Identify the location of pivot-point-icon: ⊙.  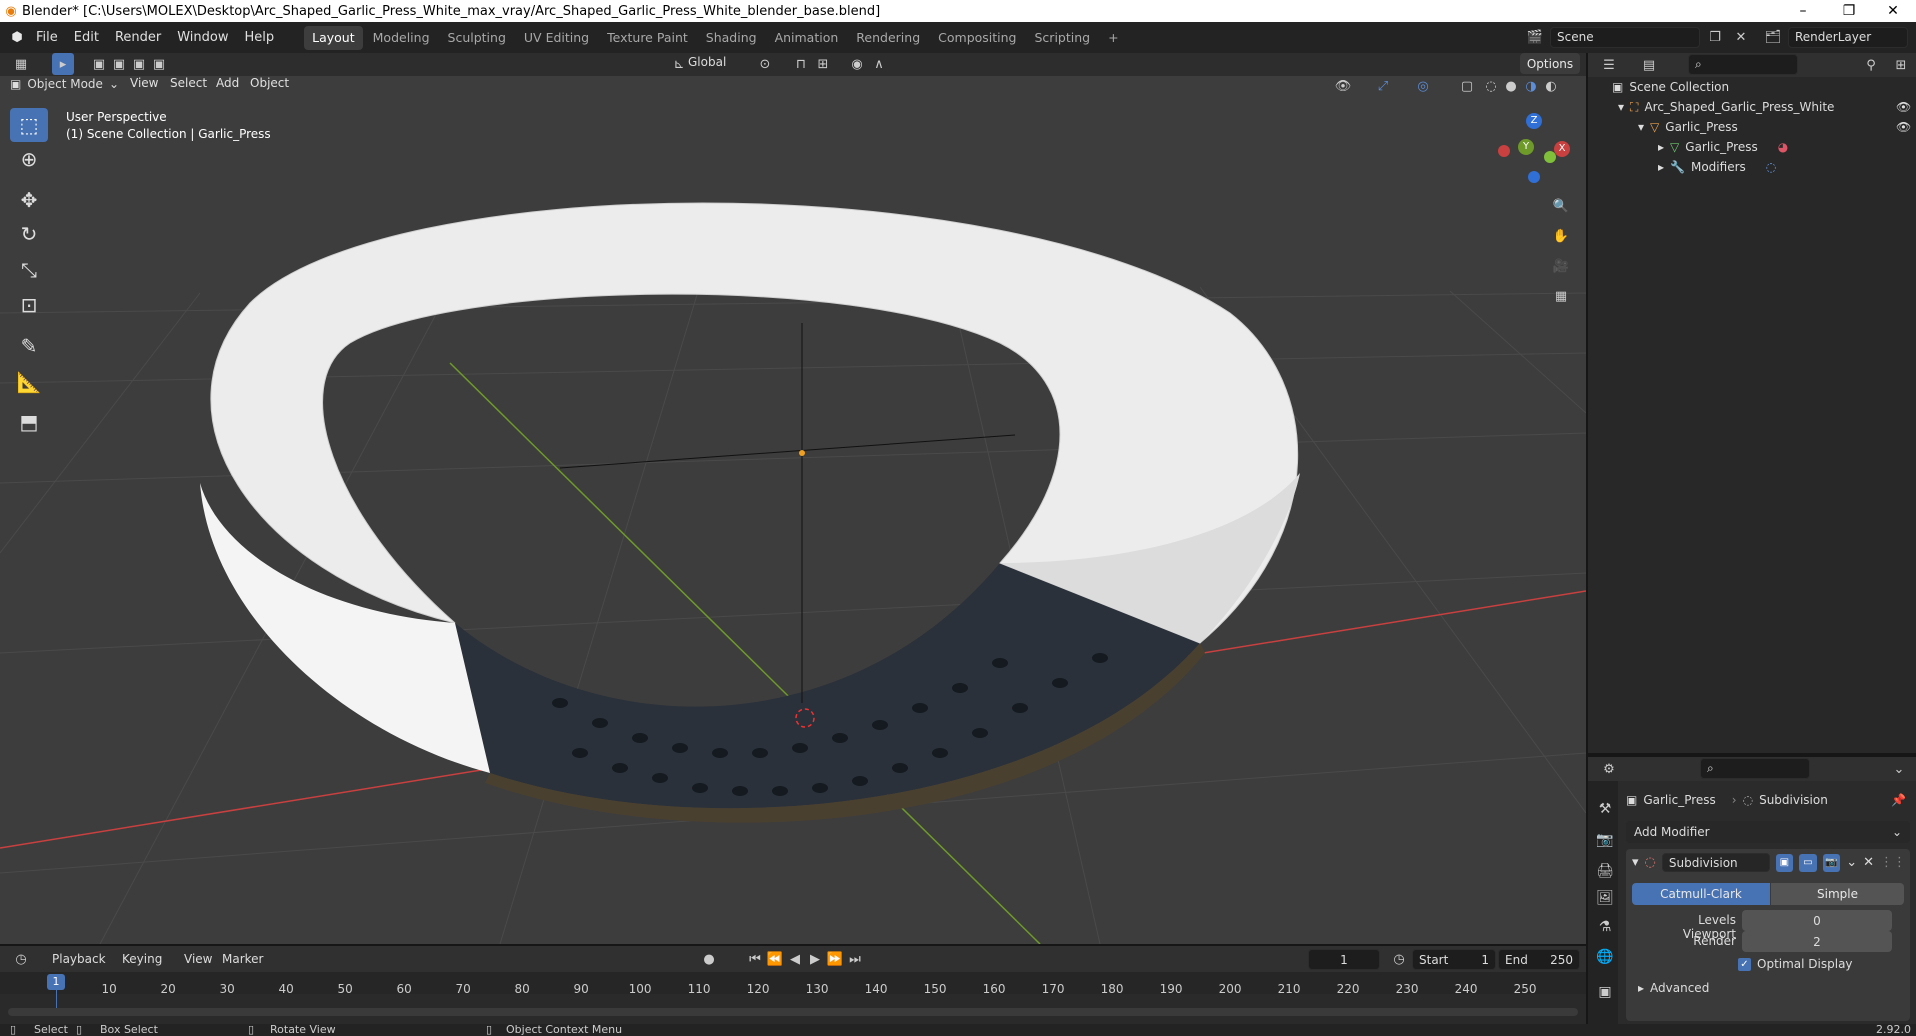
(765, 64).